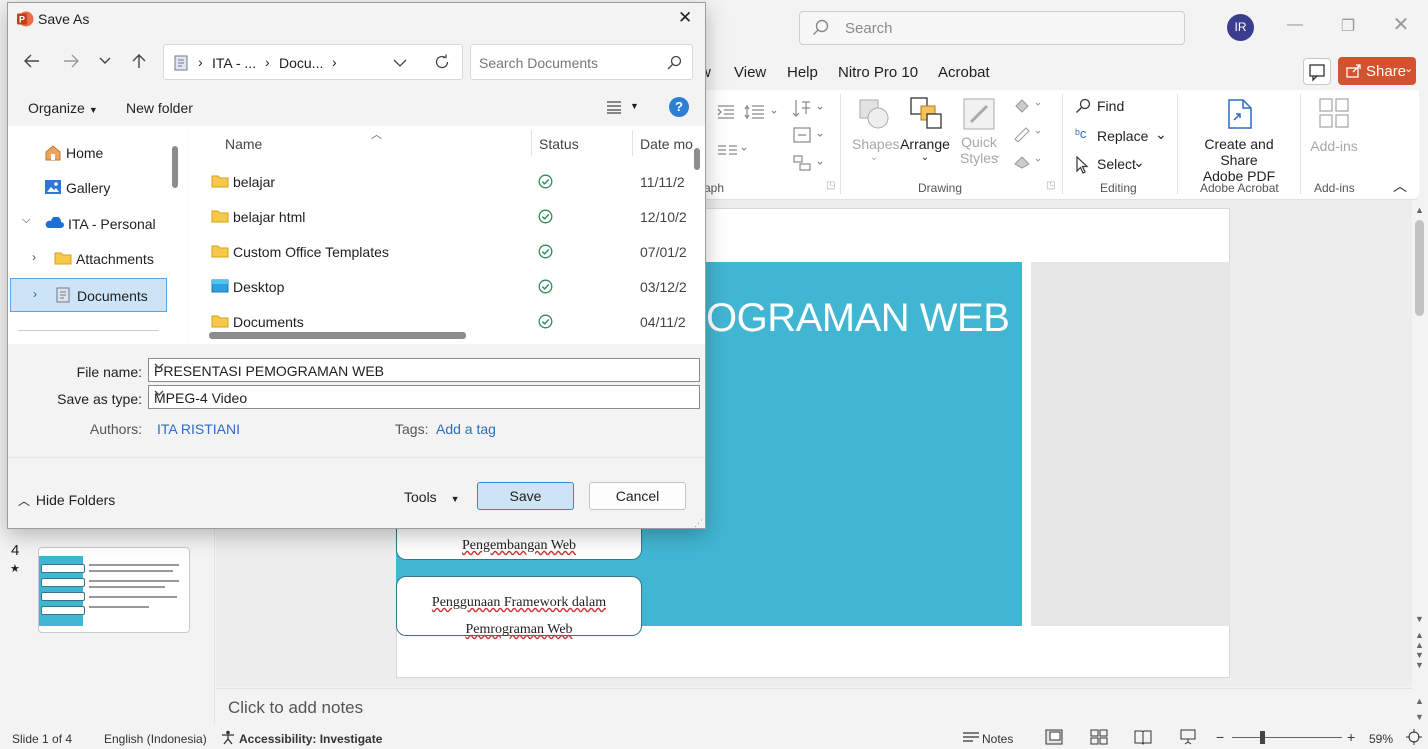 This screenshot has height=749, width=1428. I want to click on tools-button: Tools ▼, so click(432, 497).